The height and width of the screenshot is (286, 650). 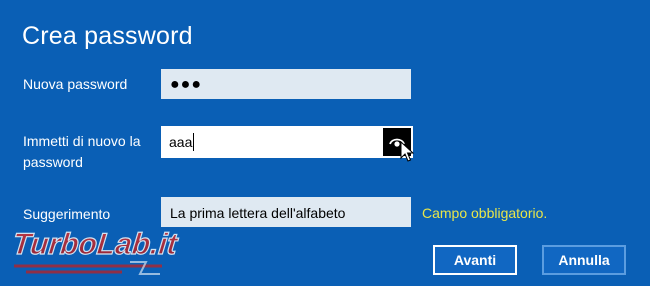 What do you see at coordinates (181, 142) in the screenshot?
I see `confirm-password-value: aaa` at bounding box center [181, 142].